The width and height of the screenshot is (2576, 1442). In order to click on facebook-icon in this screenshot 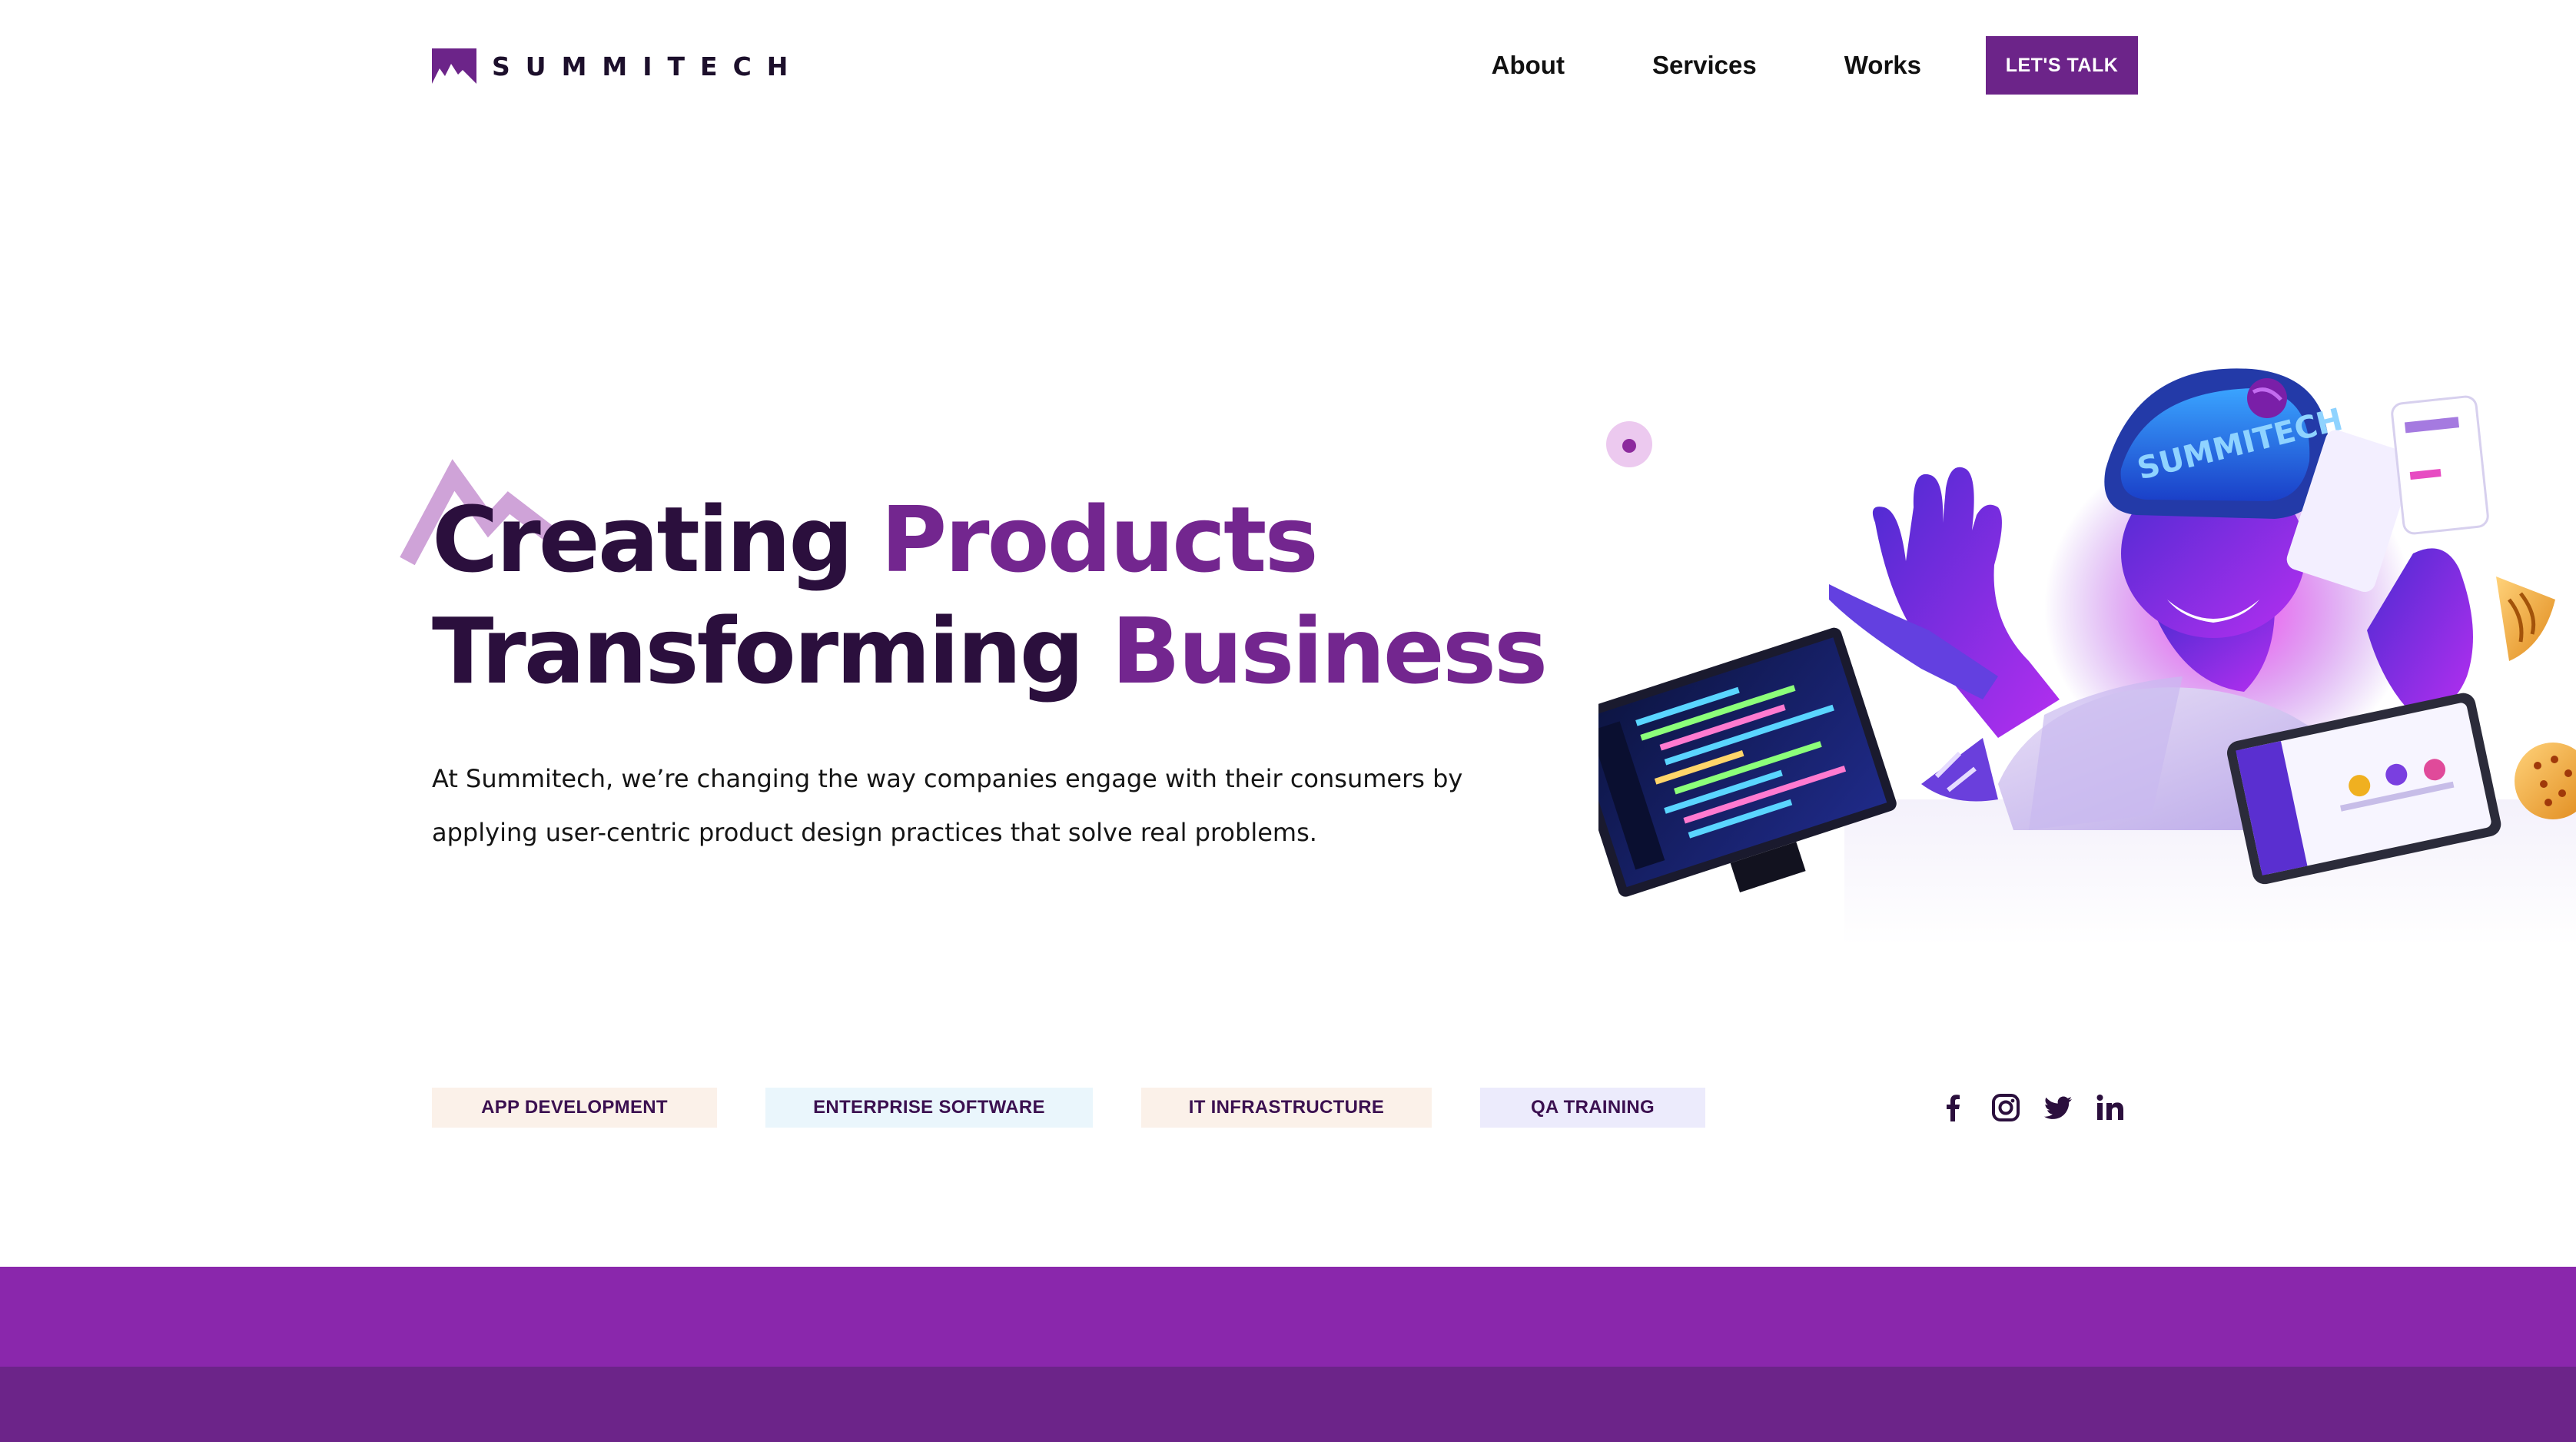, I will do `click(1953, 1108)`.